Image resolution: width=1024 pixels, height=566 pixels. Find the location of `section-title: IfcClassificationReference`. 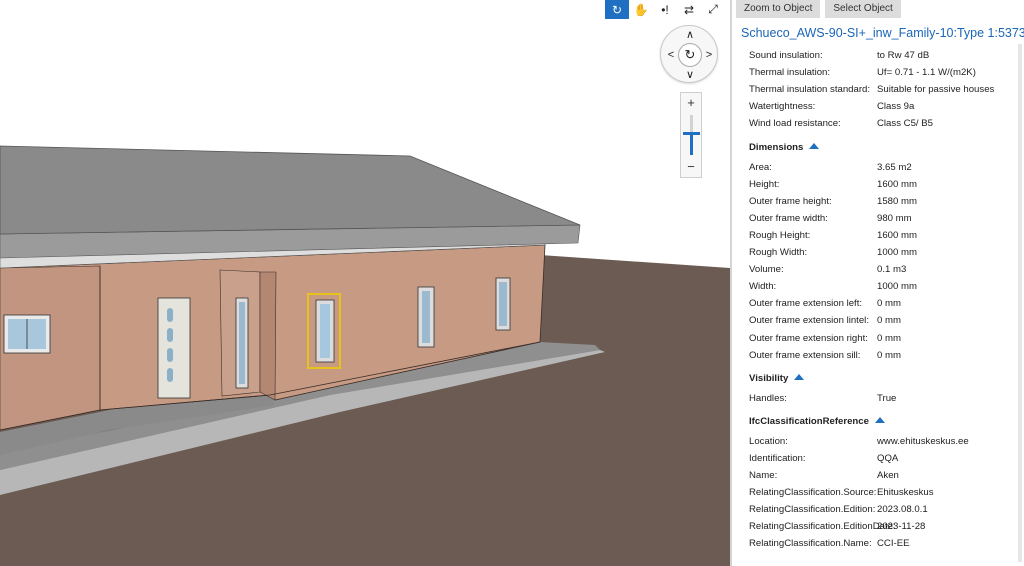

section-title: IfcClassificationReference is located at coordinates (809, 421).